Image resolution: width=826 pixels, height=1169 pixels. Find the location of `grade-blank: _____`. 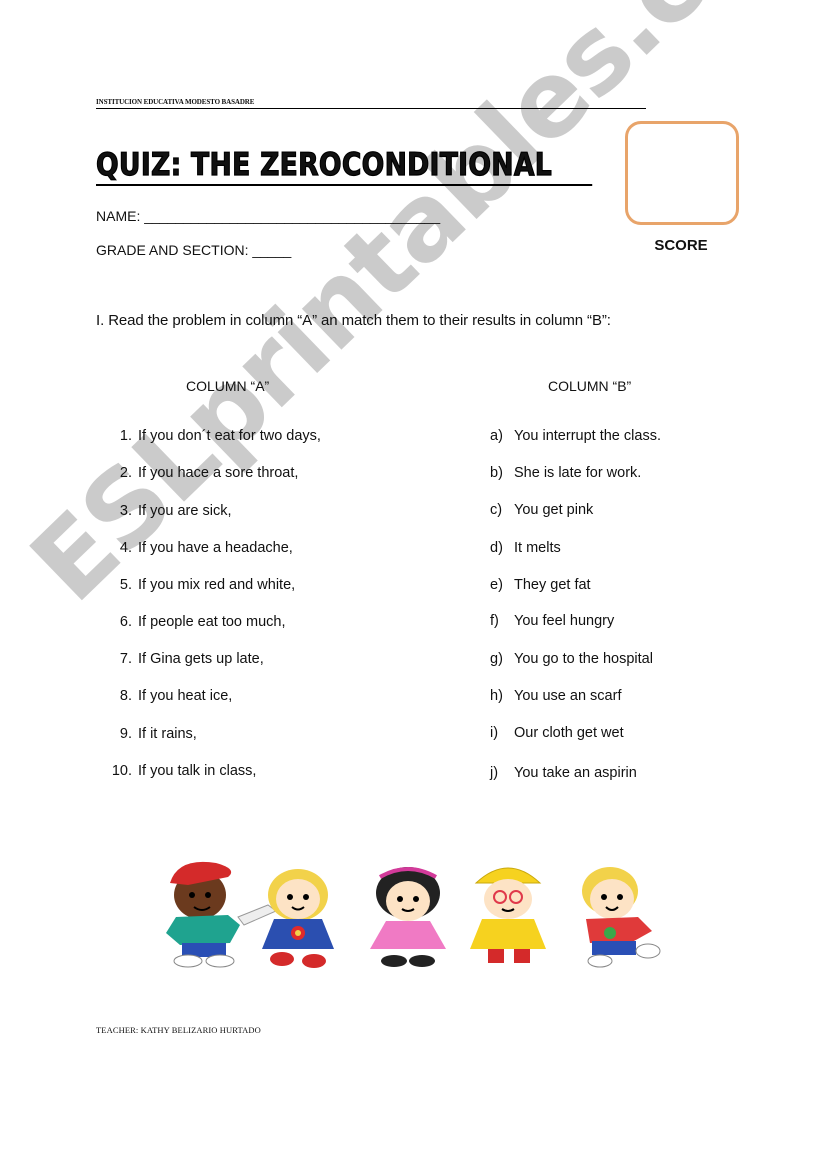

grade-blank: _____ is located at coordinates (271, 250).